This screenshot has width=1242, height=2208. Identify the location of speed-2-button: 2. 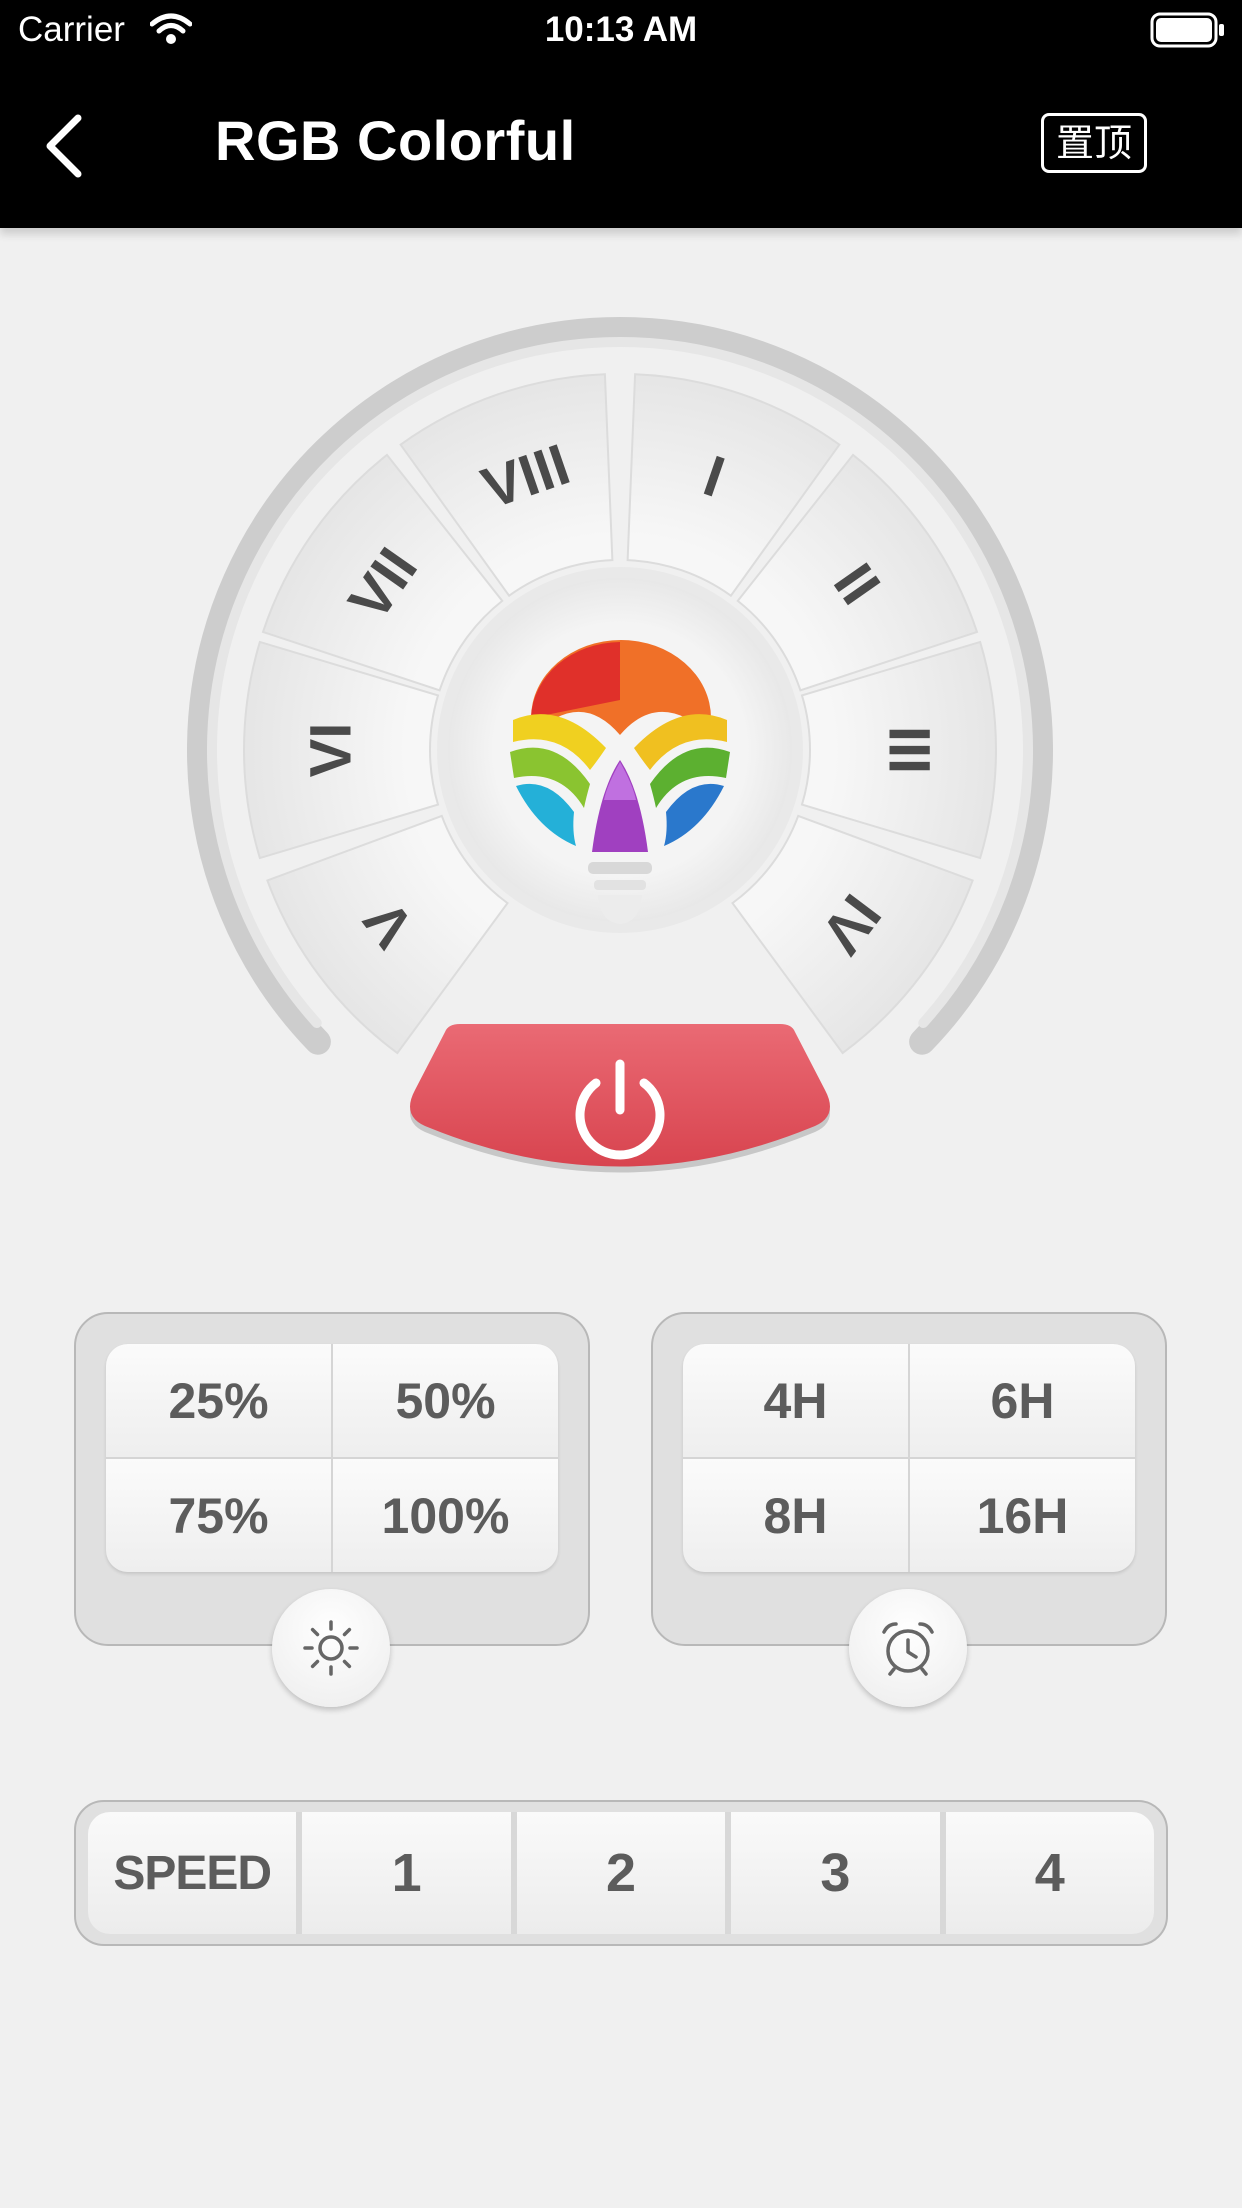
(621, 1873).